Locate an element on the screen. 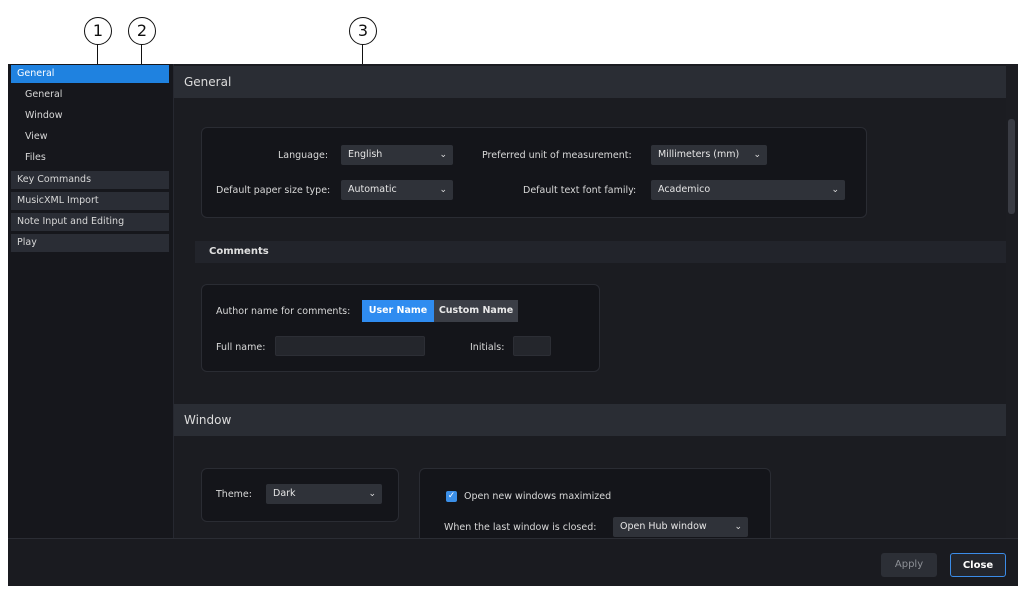  paper-size-value: Automatic is located at coordinates (372, 189).